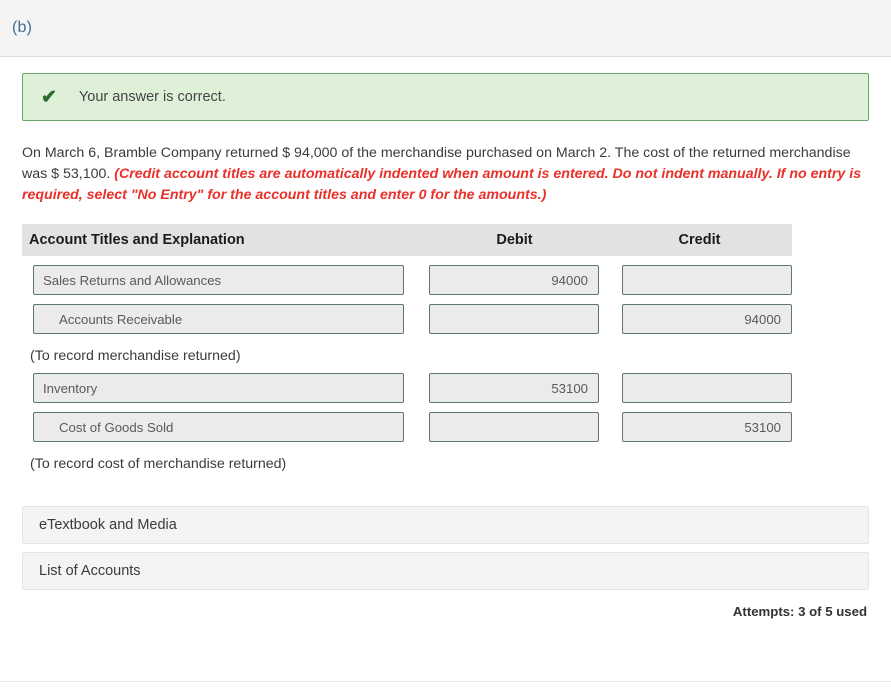  I want to click on check-icon: ✔, so click(49, 97).